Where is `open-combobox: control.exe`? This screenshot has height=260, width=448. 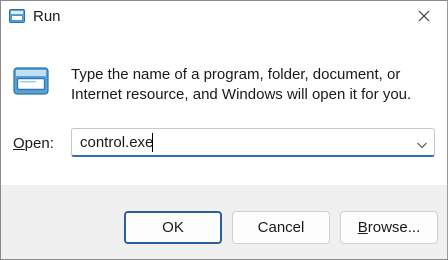
open-combobox: control.exe is located at coordinates (253, 142).